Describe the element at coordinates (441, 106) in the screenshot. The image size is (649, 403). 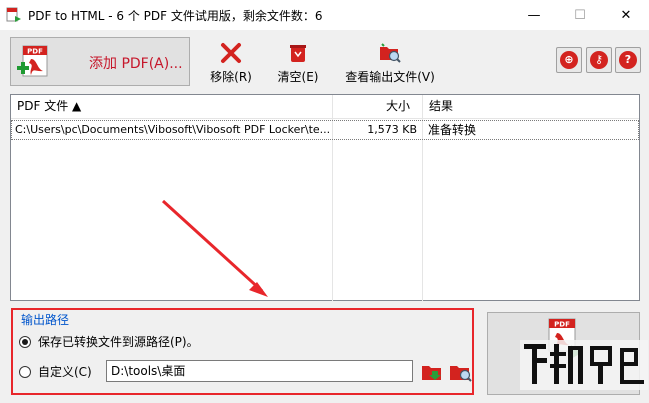
I see `column-header-result: 结果` at that location.